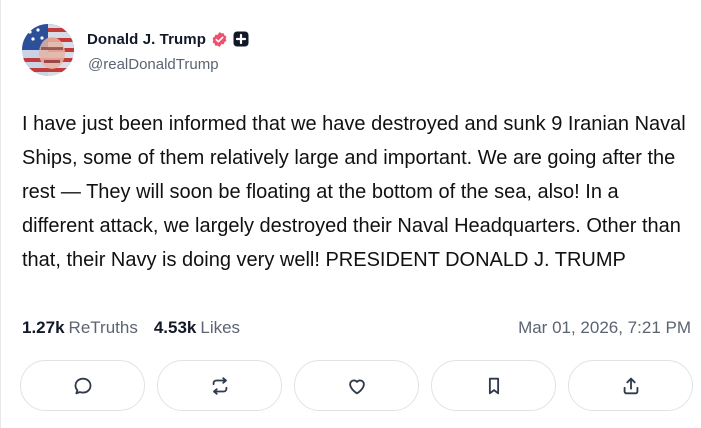  I want to click on verified-badge-icon, so click(219, 39).